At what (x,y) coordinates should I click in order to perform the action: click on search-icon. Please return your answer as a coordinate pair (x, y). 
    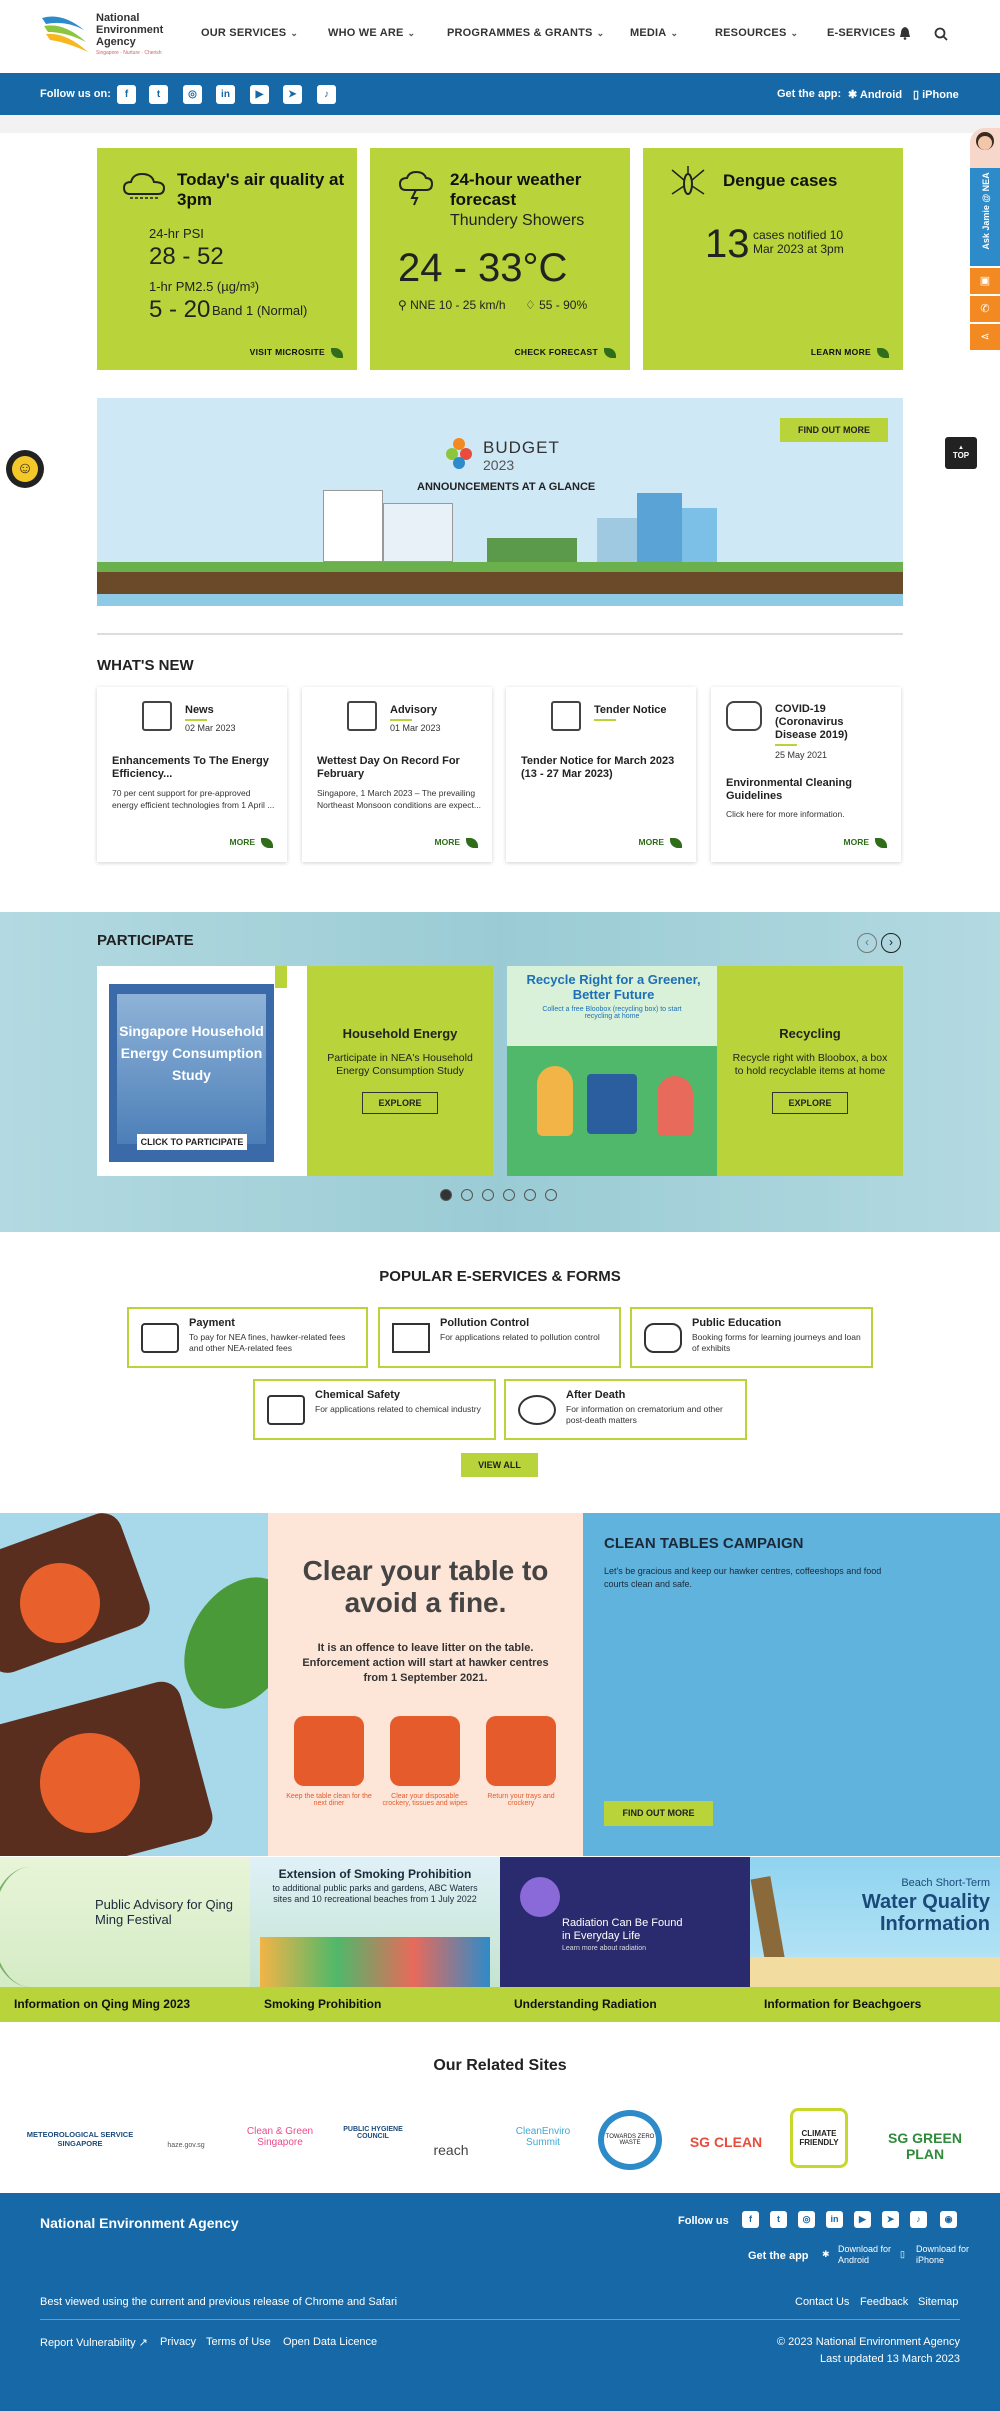
    Looking at the image, I should click on (941, 34).